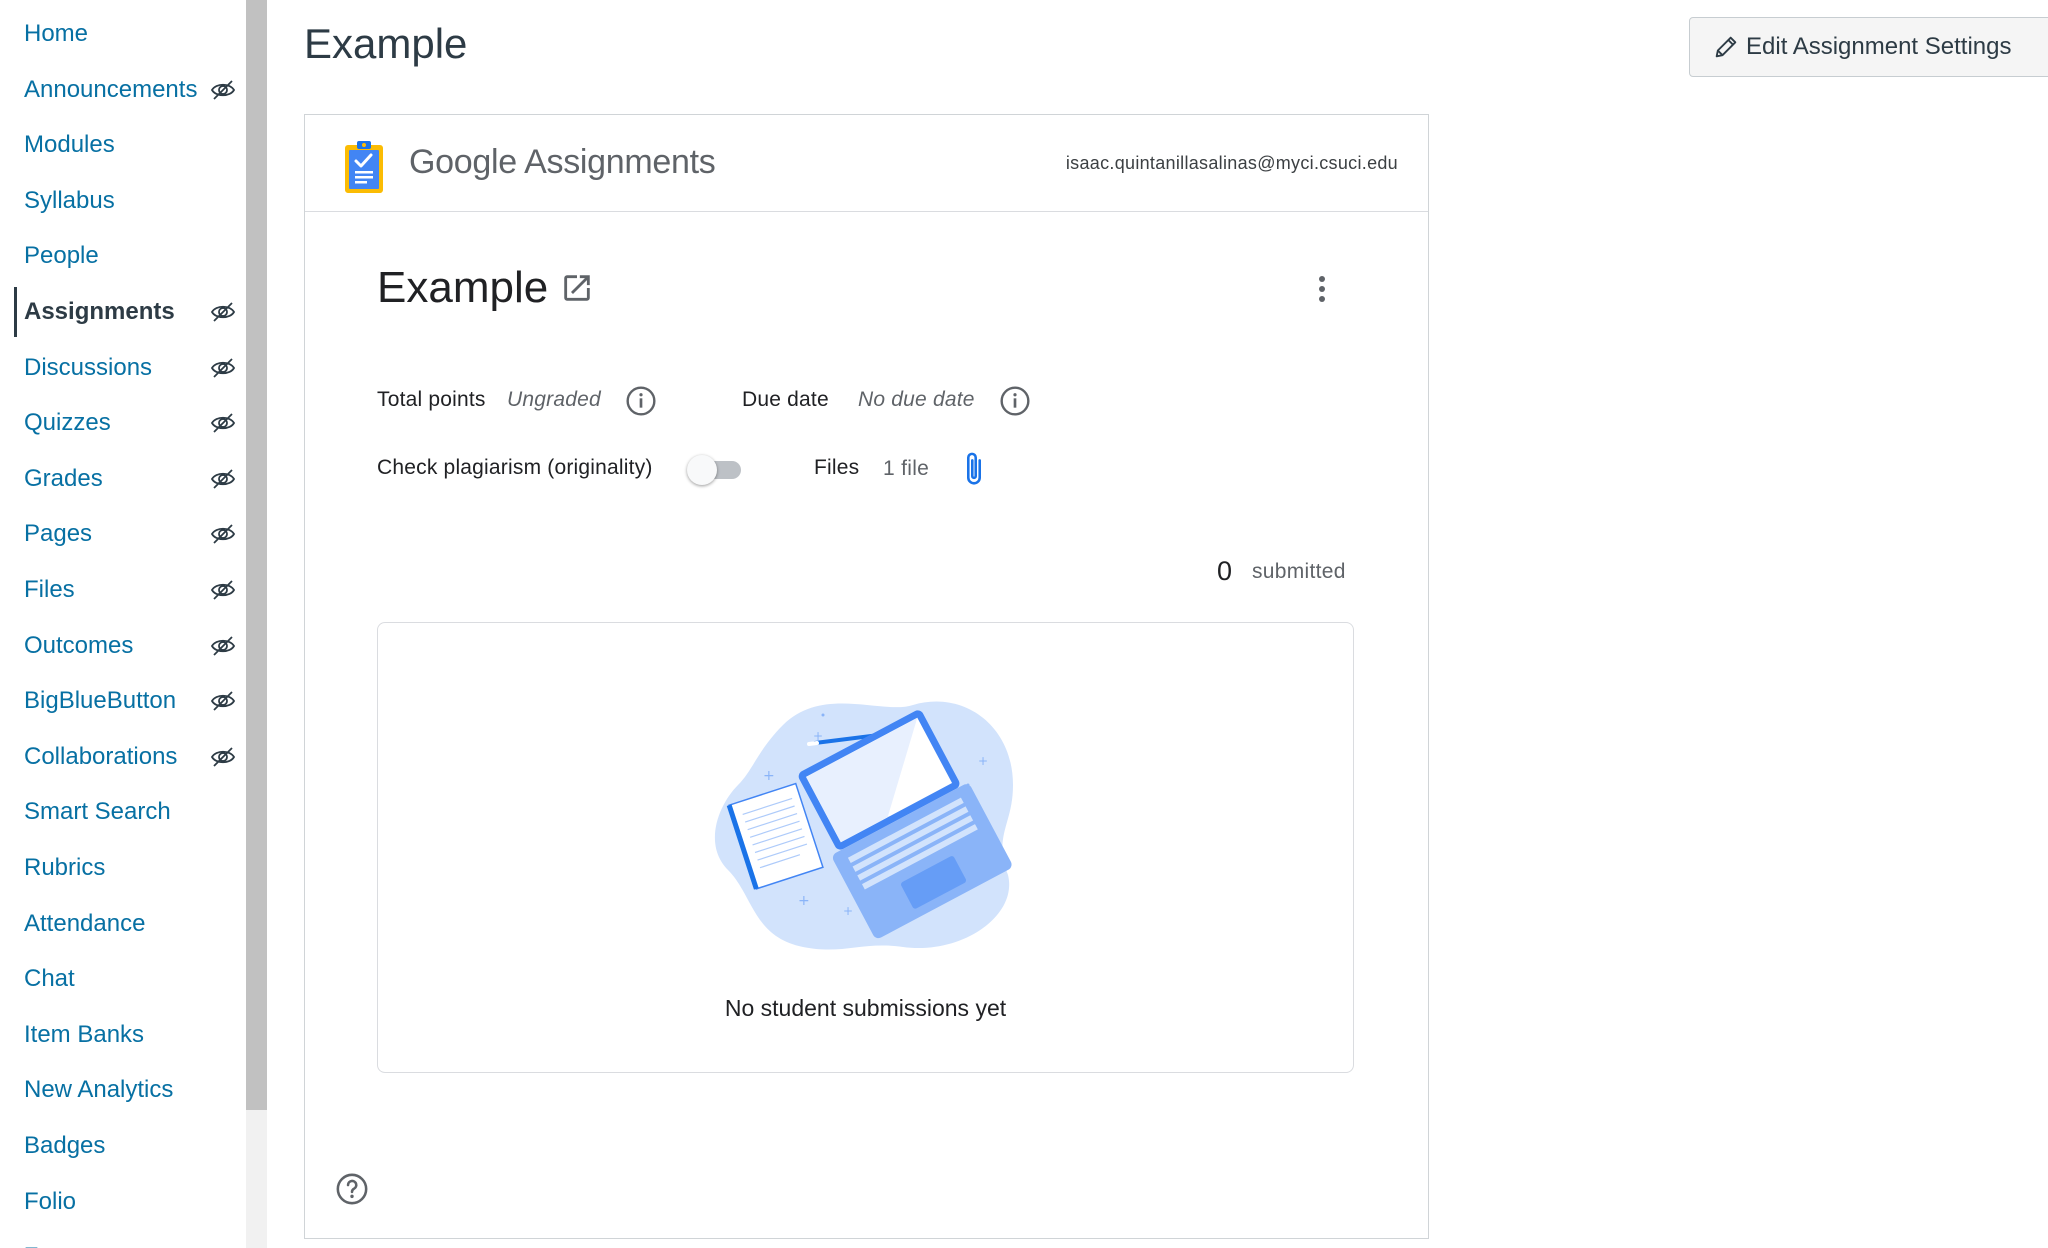  Describe the element at coordinates (99, 311) in the screenshot. I see `sidebar-item-label: Assignments` at that location.